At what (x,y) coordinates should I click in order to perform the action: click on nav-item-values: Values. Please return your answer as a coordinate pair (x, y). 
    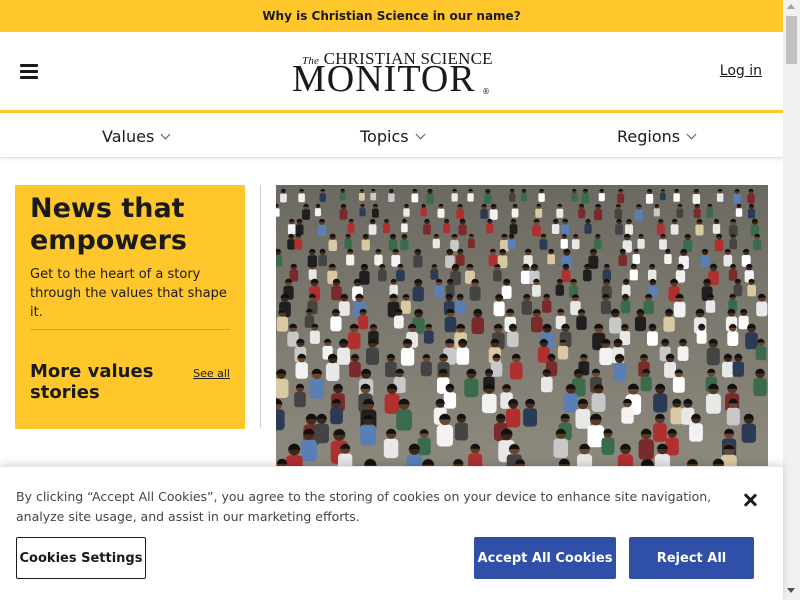
    Looking at the image, I should click on (136, 136).